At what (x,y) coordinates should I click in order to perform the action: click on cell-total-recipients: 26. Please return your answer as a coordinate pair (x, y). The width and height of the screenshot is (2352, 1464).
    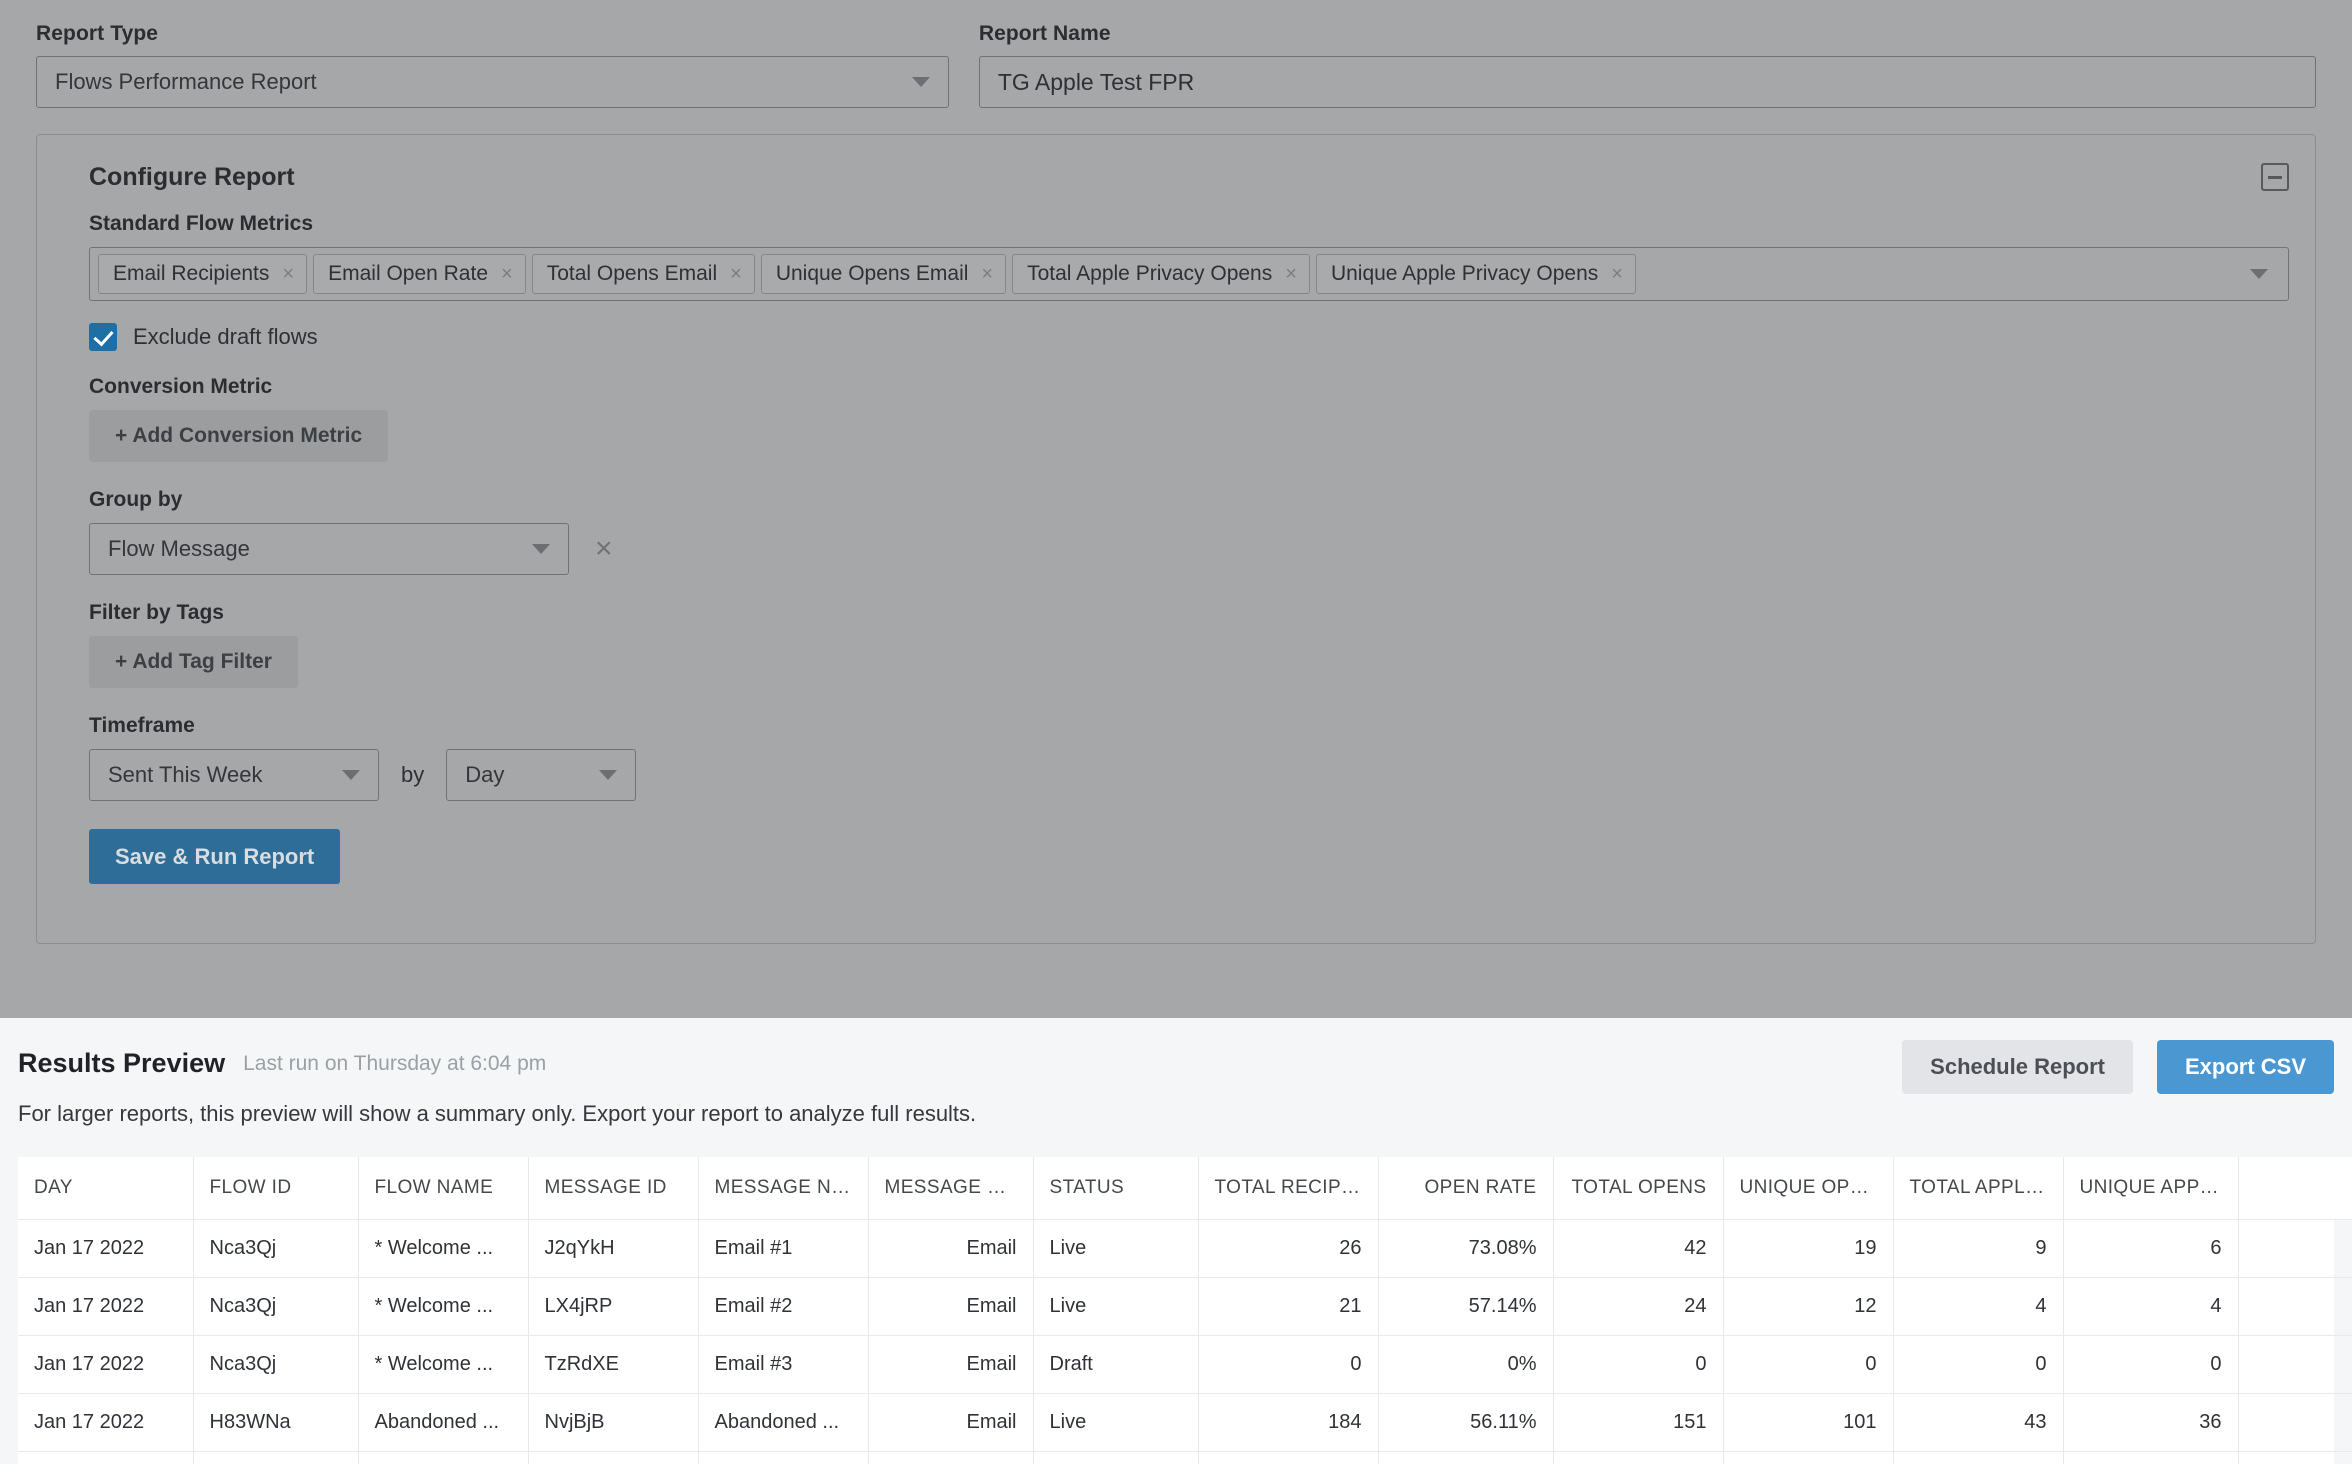
    Looking at the image, I should click on (1288, 1248).